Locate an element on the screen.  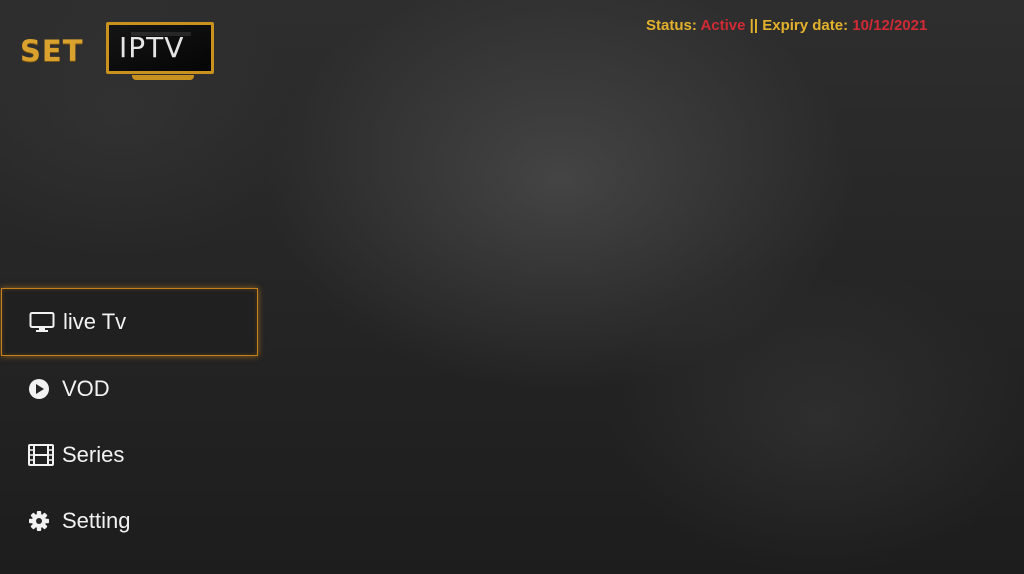
main-menu: live Tv VOD Series Setting is located at coordinates (130, 421).